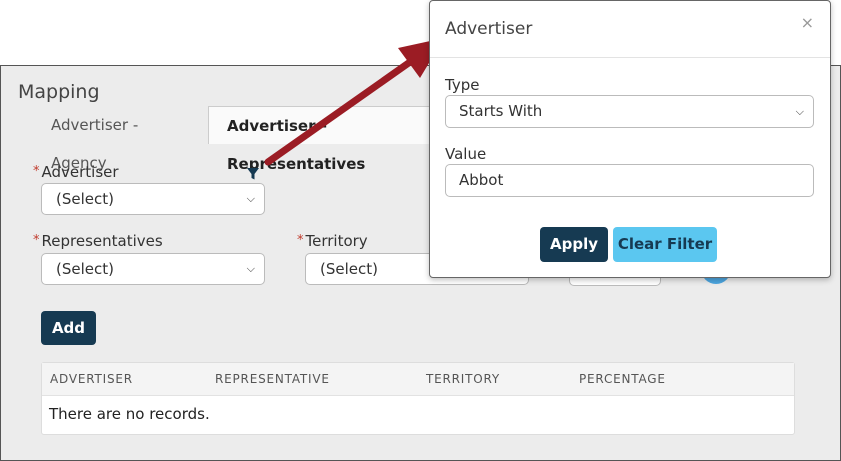 The height and width of the screenshot is (461, 841). I want to click on advertiser-label: * Advertiser, so click(76, 172).